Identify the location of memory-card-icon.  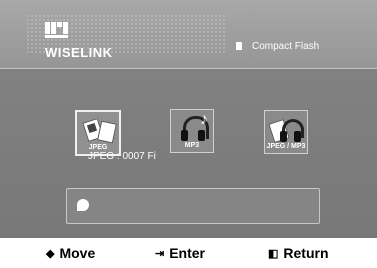
(239, 46).